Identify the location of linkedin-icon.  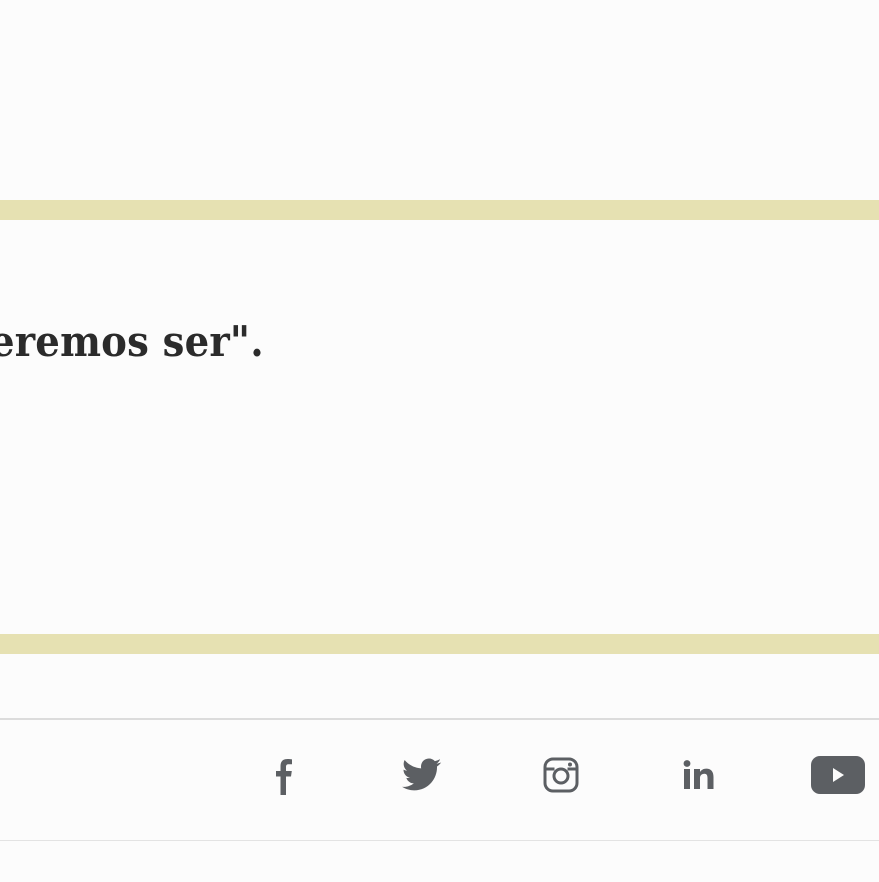
(699, 775).